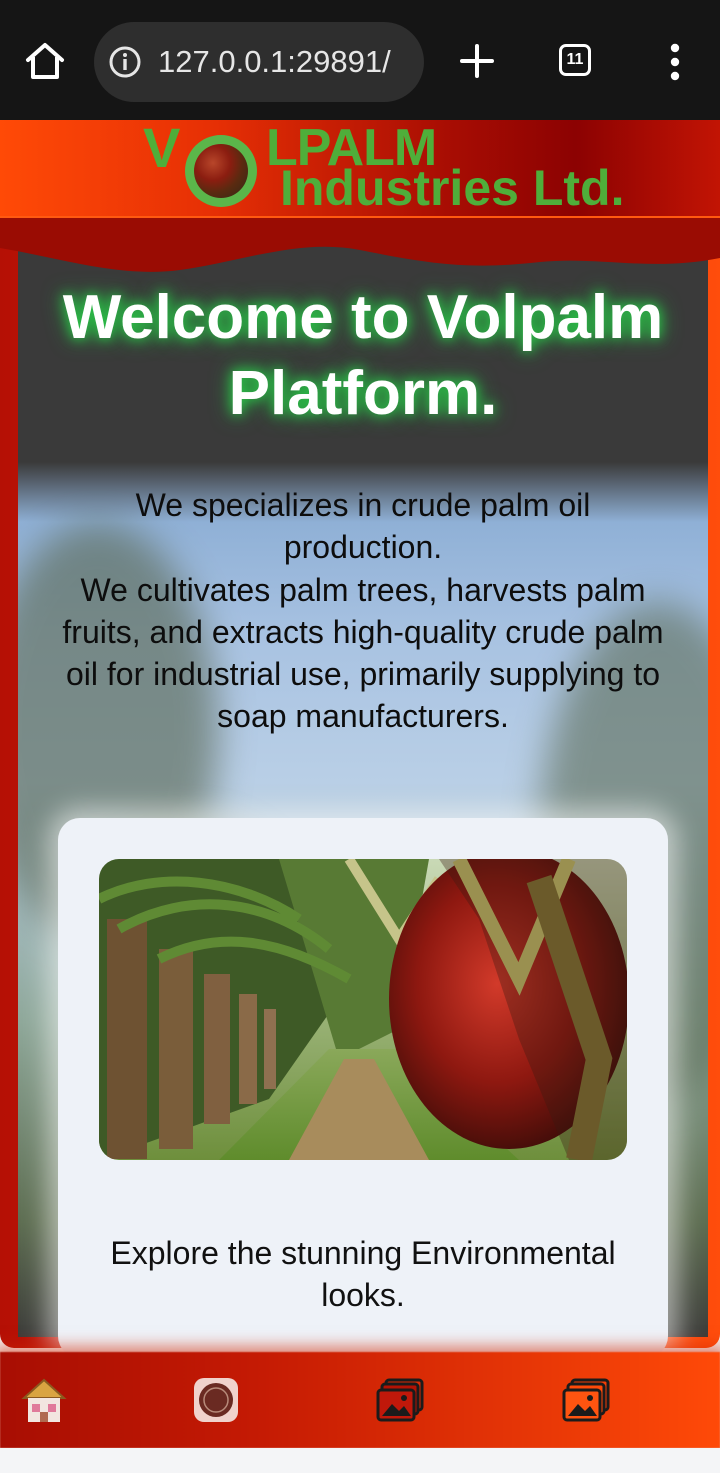  What do you see at coordinates (363, 1009) in the screenshot?
I see `palm-plantation-photo` at bounding box center [363, 1009].